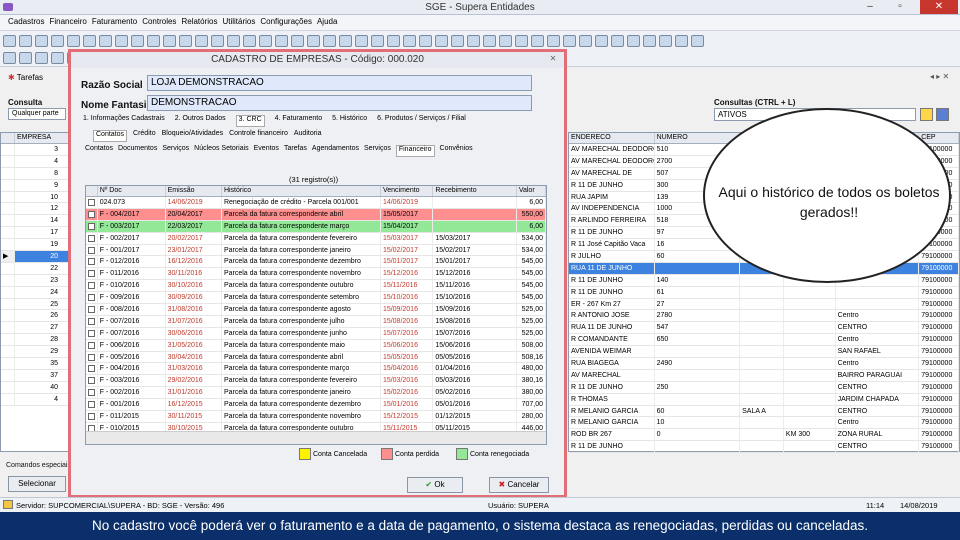 The width and height of the screenshot is (960, 540). What do you see at coordinates (137, 151) in the screenshot?
I see `sub-tab: Documentos` at bounding box center [137, 151].